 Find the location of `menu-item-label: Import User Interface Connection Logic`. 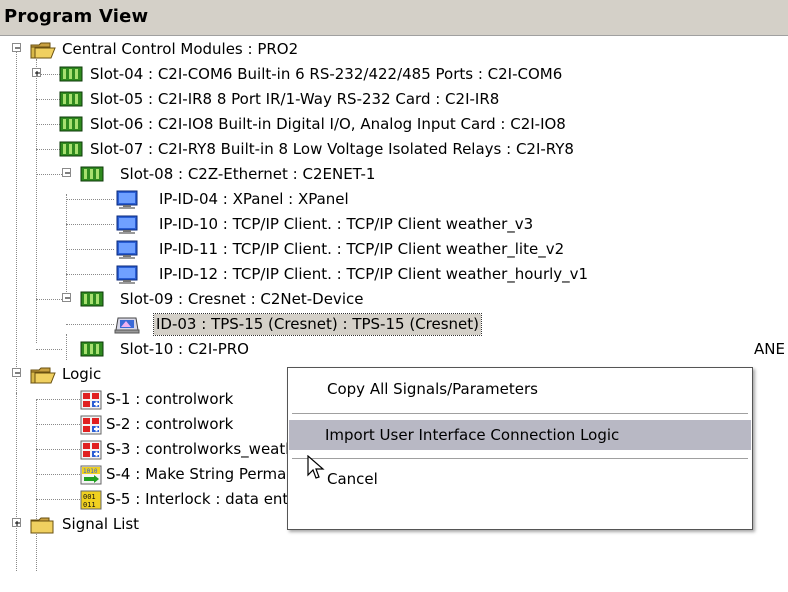

menu-item-label: Import User Interface Connection Logic is located at coordinates (472, 435).